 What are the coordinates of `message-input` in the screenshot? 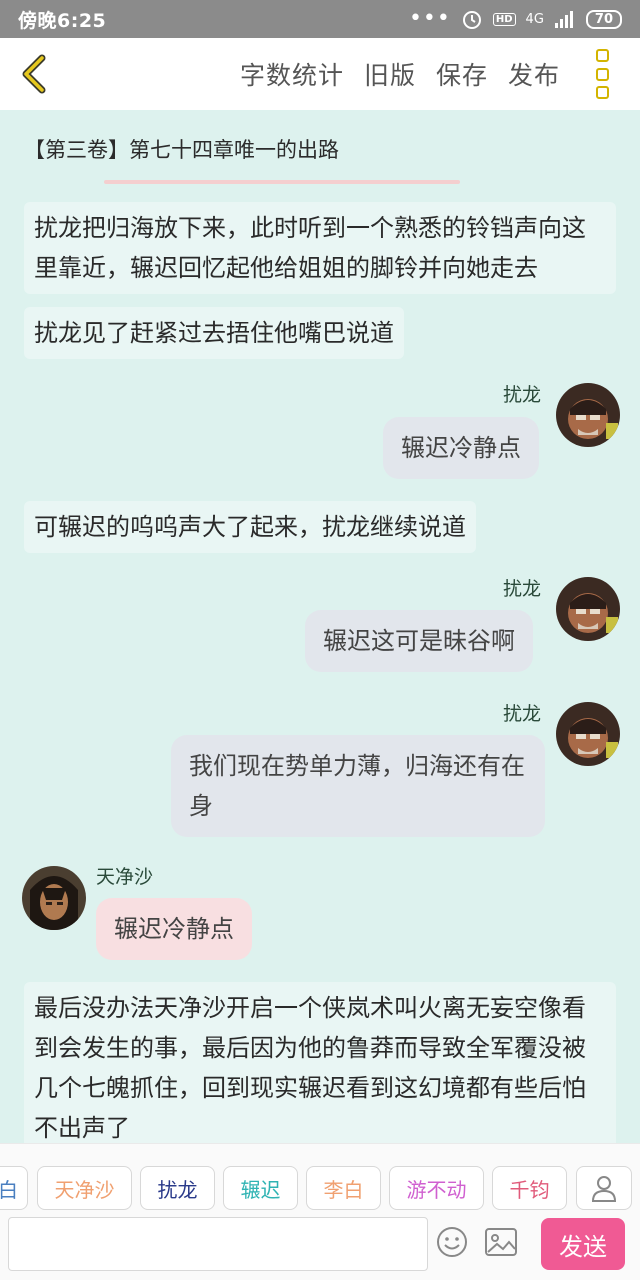 It's located at (218, 1244).